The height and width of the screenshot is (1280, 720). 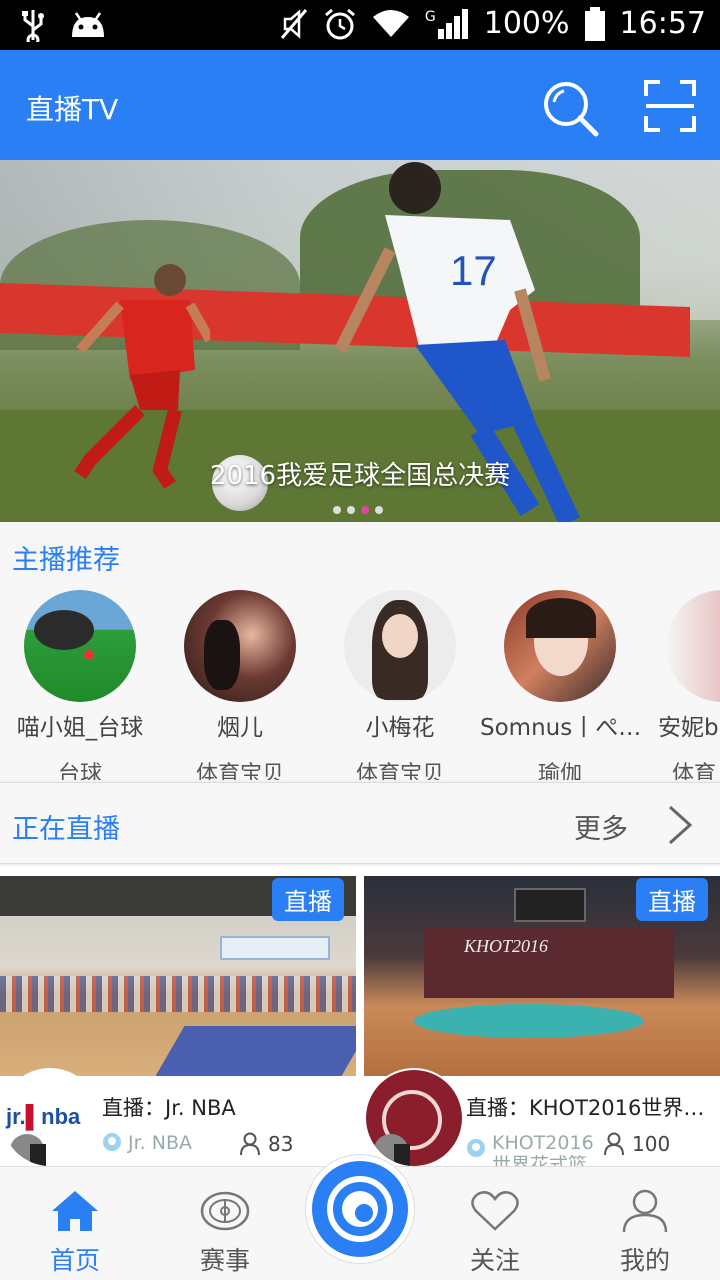 I want to click on anchor-item: 小梅花 体育宝贝, so click(x=400, y=685).